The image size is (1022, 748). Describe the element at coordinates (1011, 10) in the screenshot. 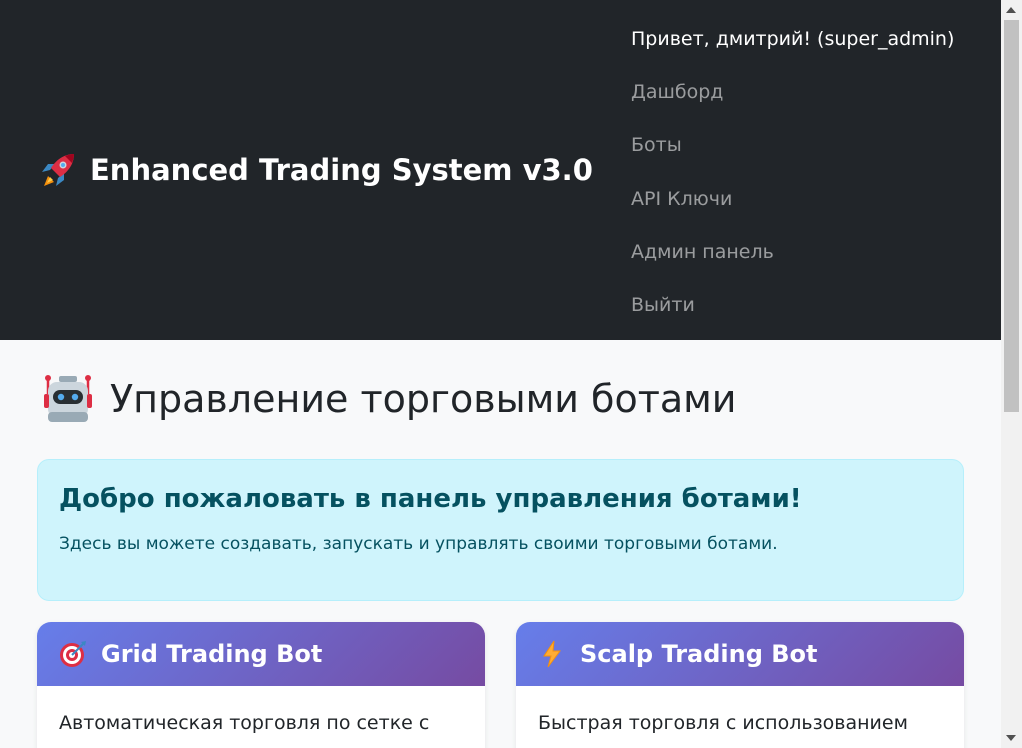

I see `scroll-up-icon` at that location.